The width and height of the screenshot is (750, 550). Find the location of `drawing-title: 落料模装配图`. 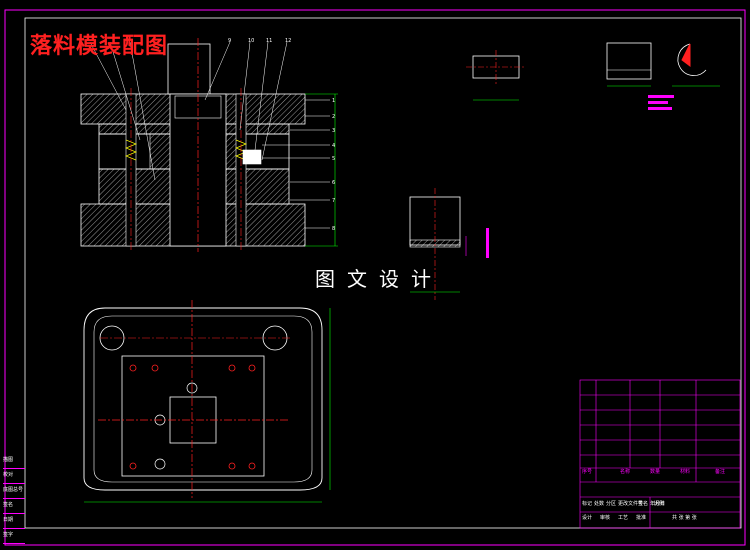

drawing-title: 落料模装配图 is located at coordinates (99, 46).